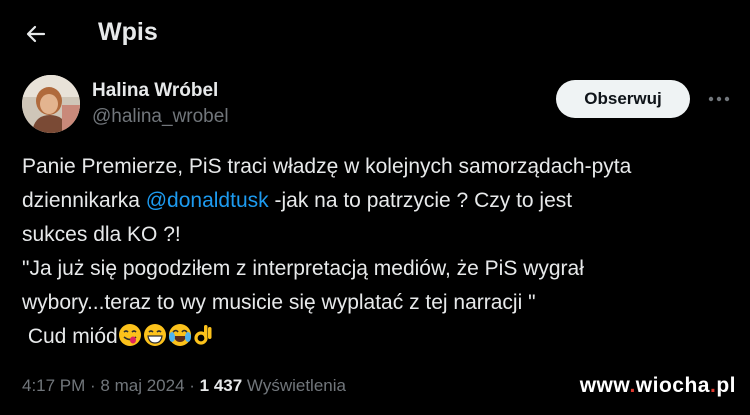  I want to click on tweet-date: 8 maj 2024, so click(142, 385).